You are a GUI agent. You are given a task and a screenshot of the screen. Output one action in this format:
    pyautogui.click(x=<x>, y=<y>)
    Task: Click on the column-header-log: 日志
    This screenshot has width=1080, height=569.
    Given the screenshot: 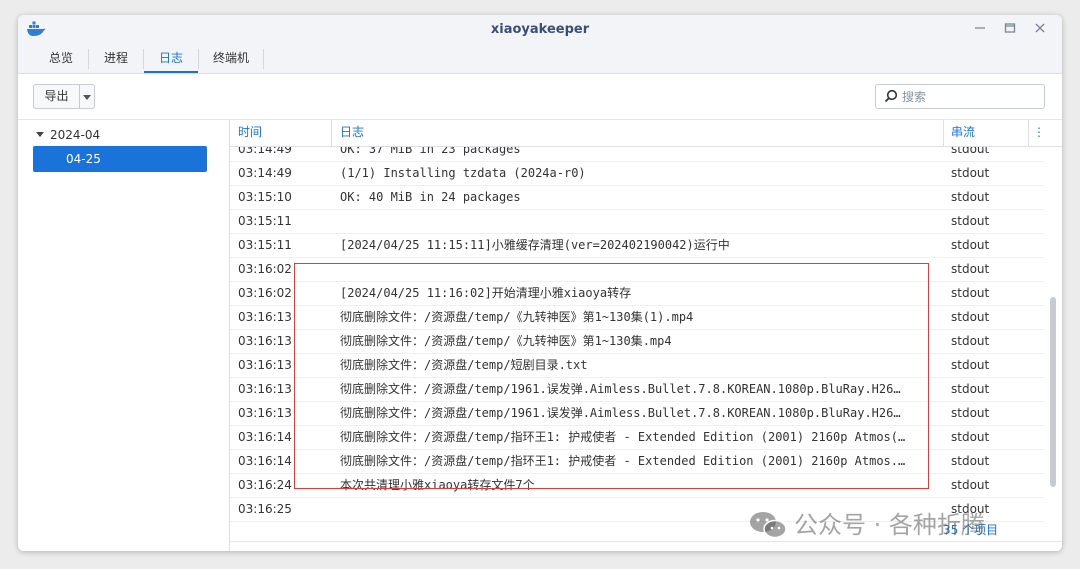 What is the action you would take?
    pyautogui.click(x=352, y=133)
    